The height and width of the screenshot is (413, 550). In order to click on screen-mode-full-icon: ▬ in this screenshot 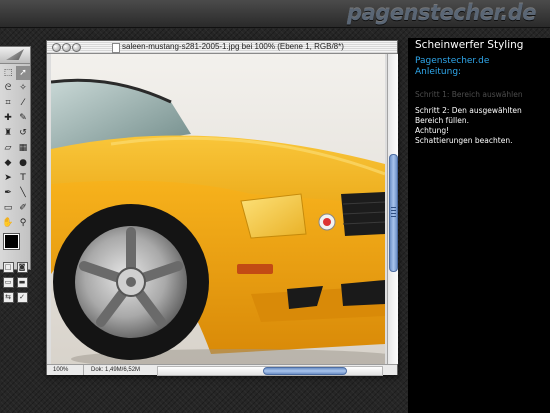, I will do `click(22, 282)`.